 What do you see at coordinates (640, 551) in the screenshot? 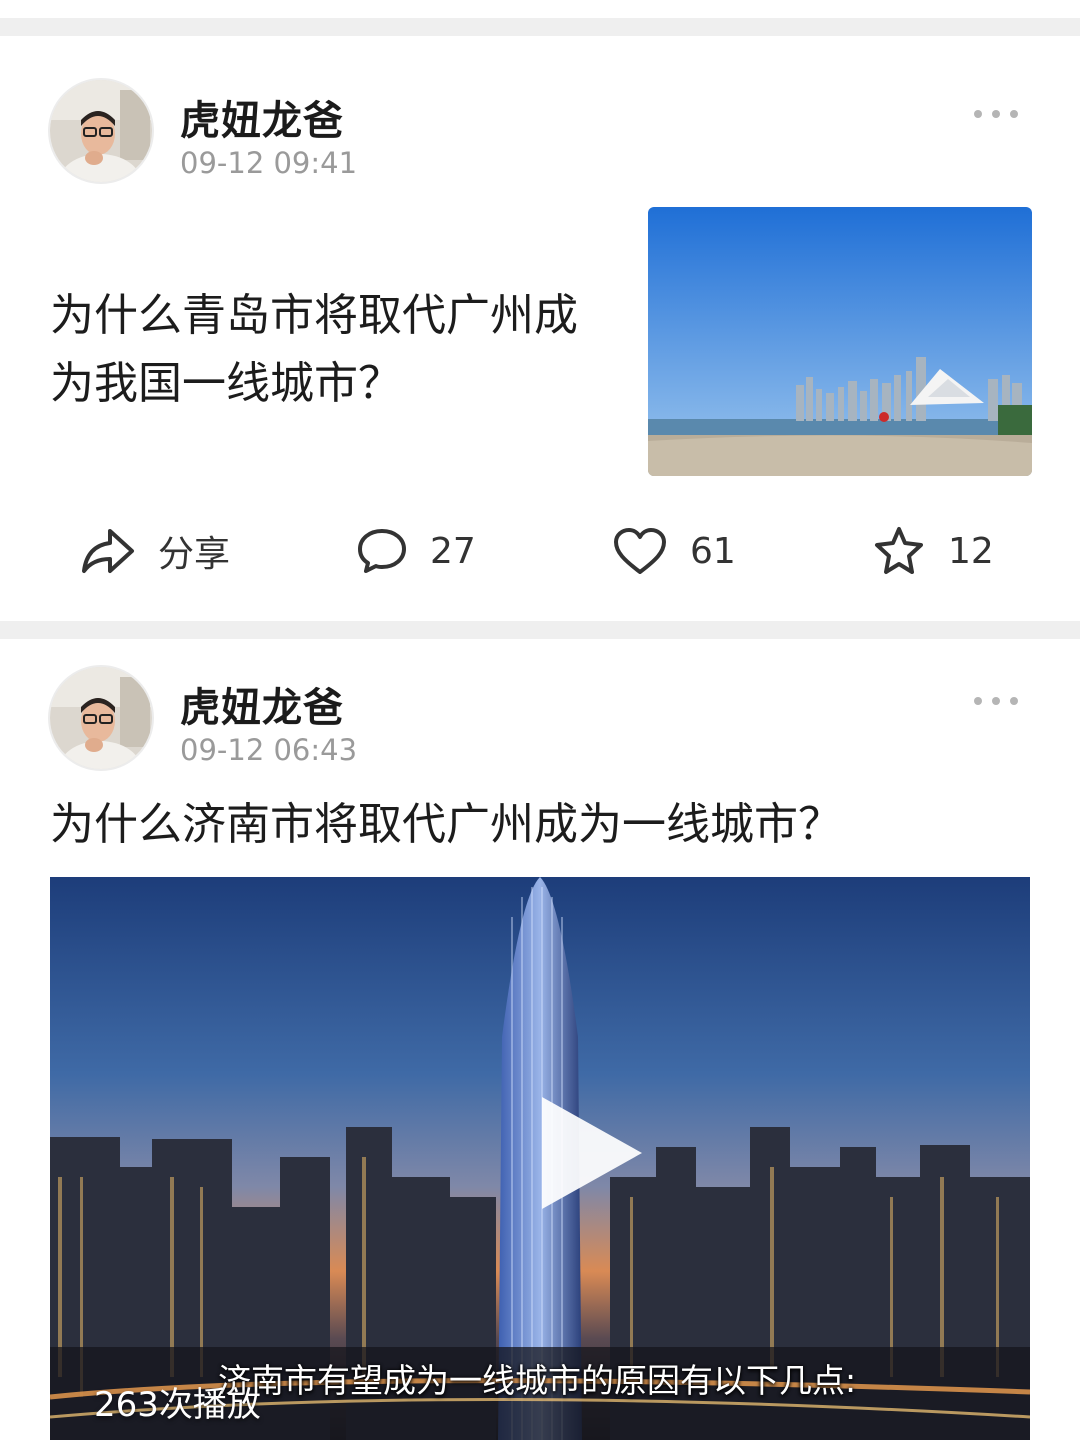
I see `heart-icon` at bounding box center [640, 551].